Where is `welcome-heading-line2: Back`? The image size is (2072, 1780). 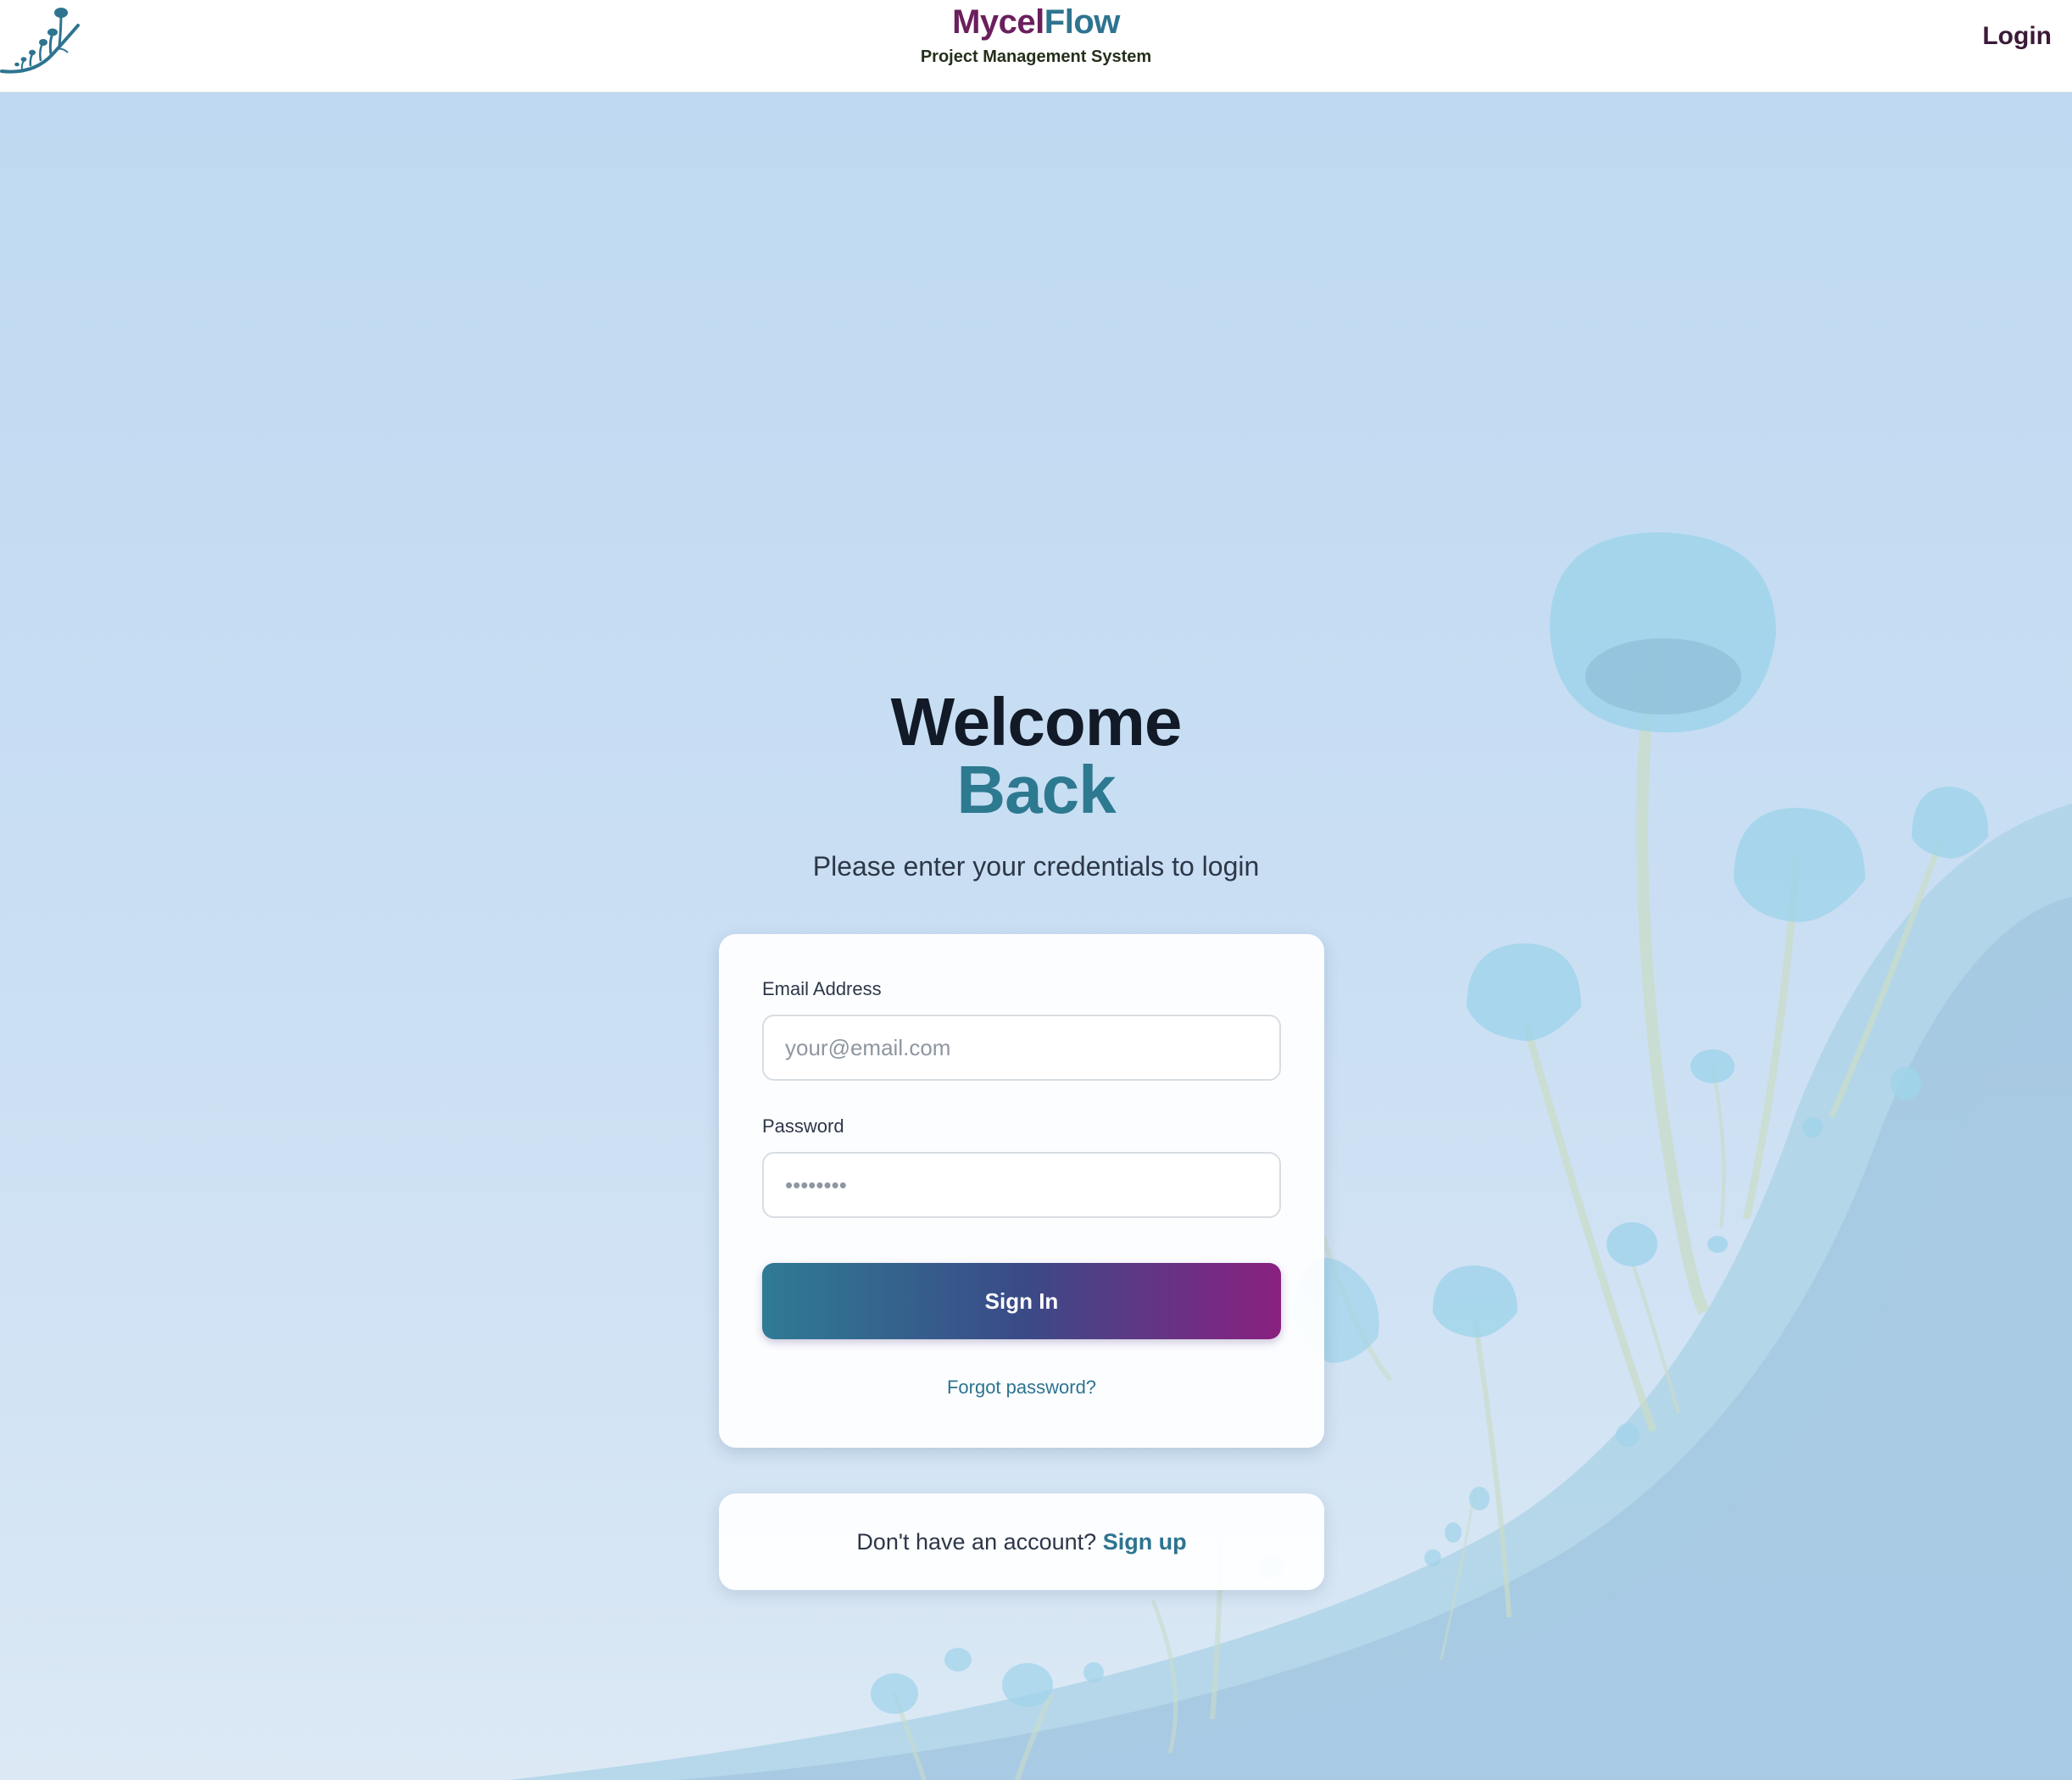
welcome-heading-line2: Back is located at coordinates (1036, 789).